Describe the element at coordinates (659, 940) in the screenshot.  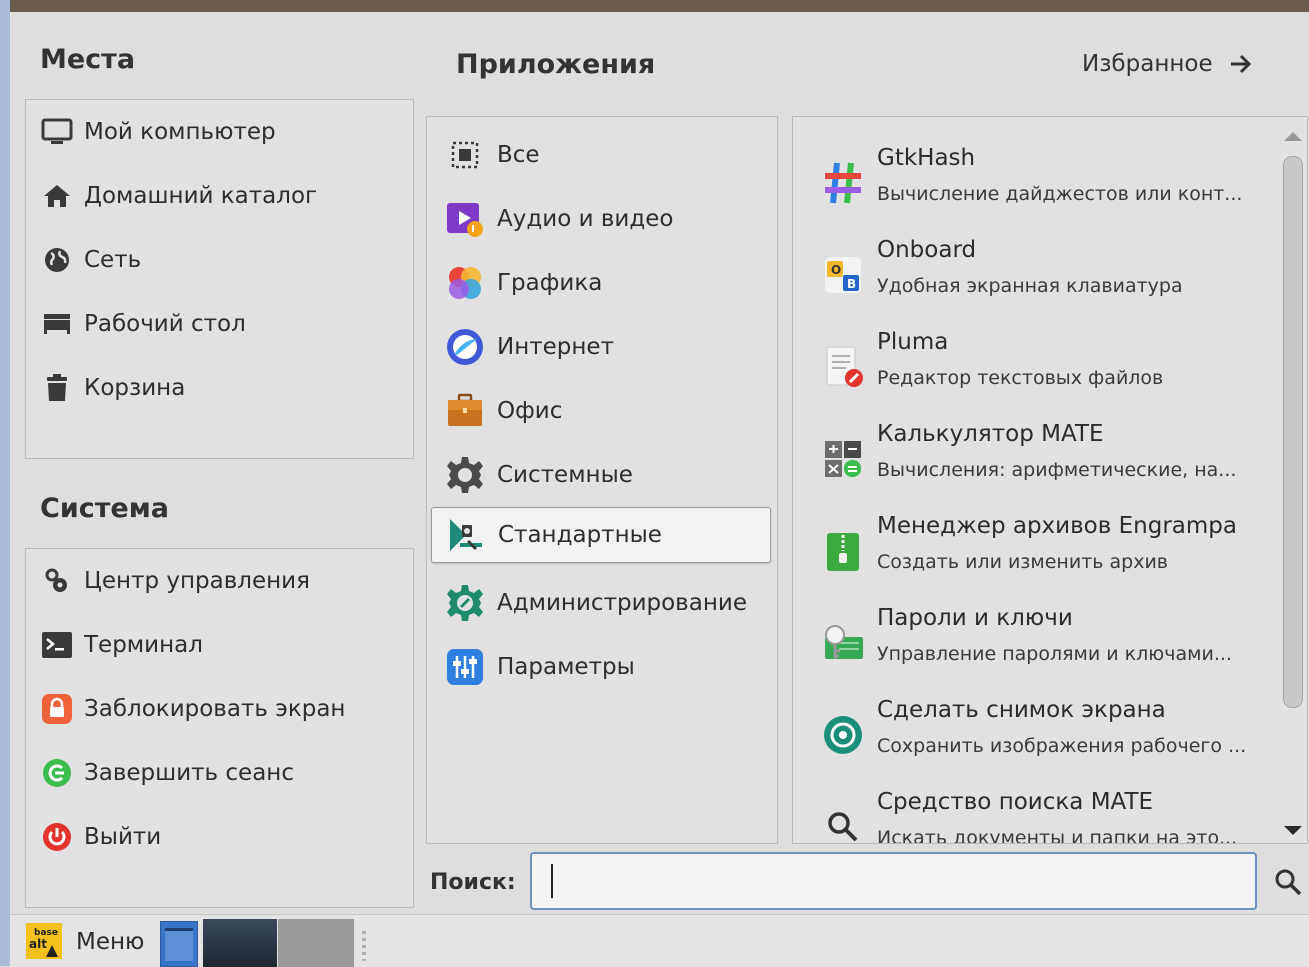
I see `taskbar: base alt Меню` at that location.